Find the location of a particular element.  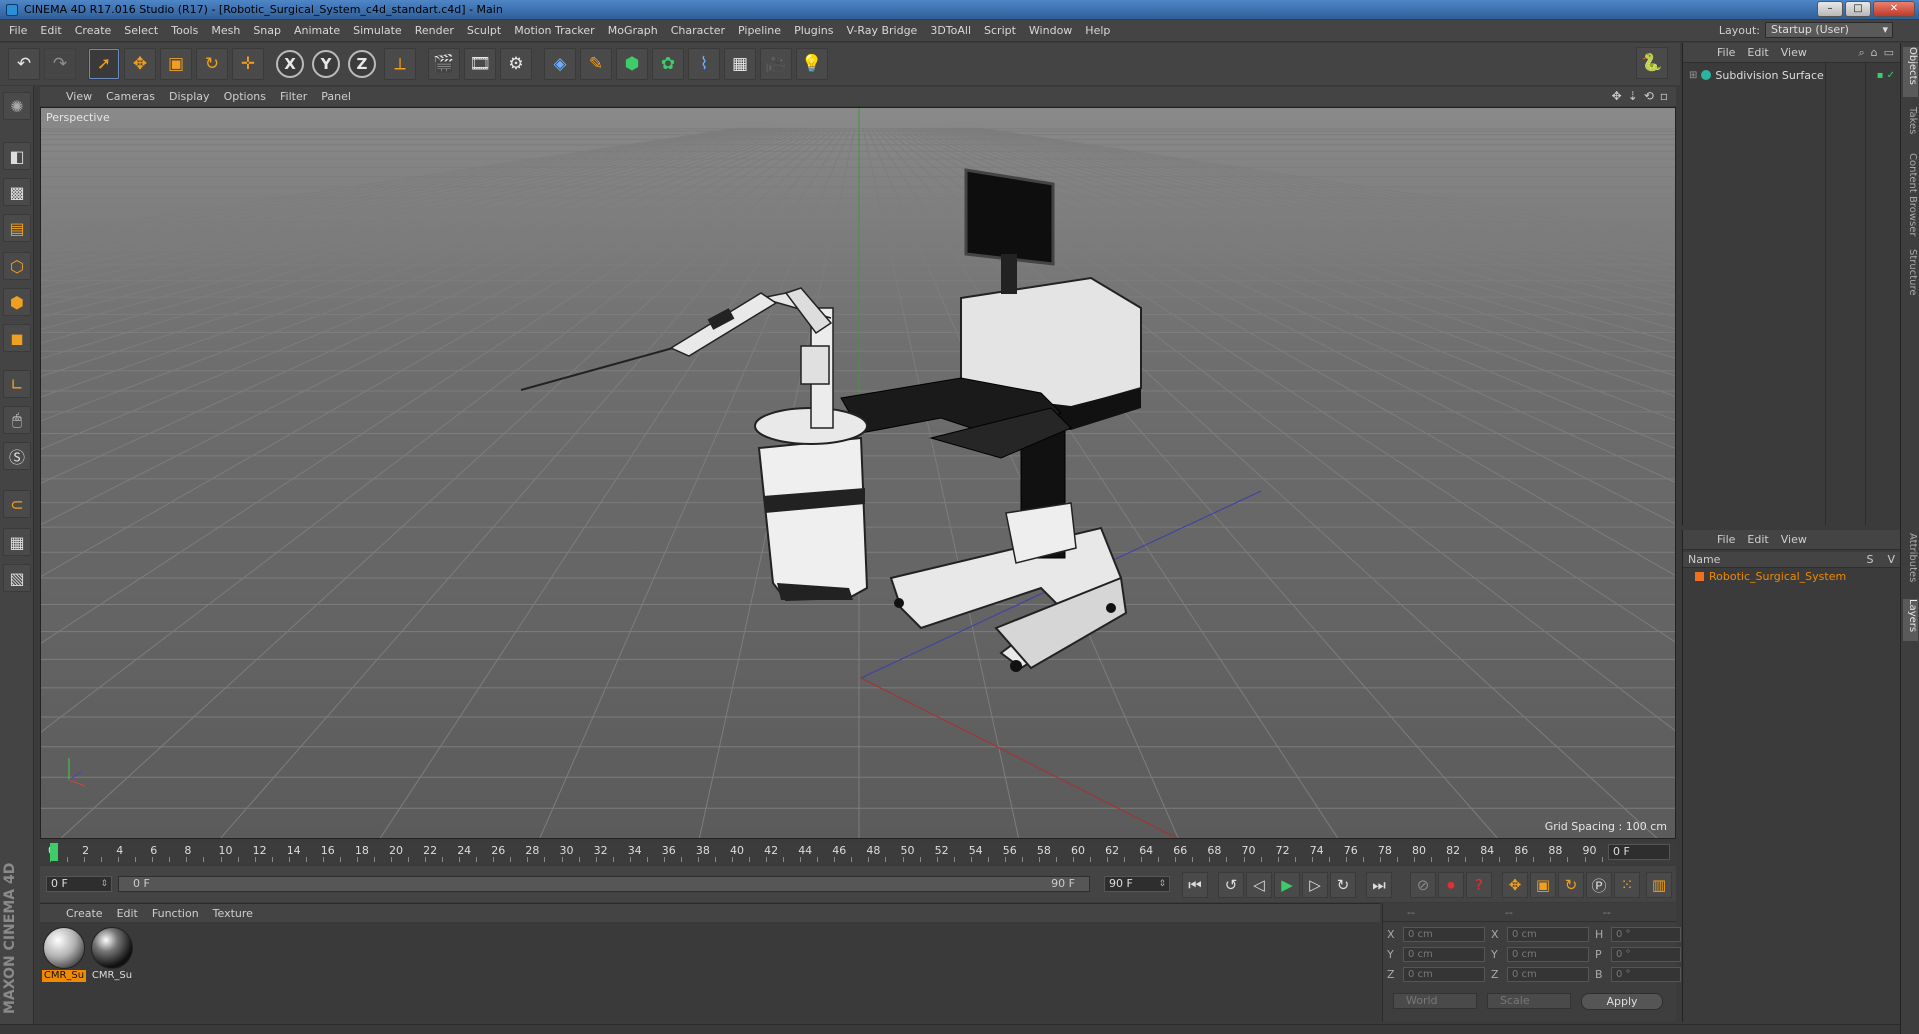

viewport-menu-options: Options is located at coordinates (245, 96).